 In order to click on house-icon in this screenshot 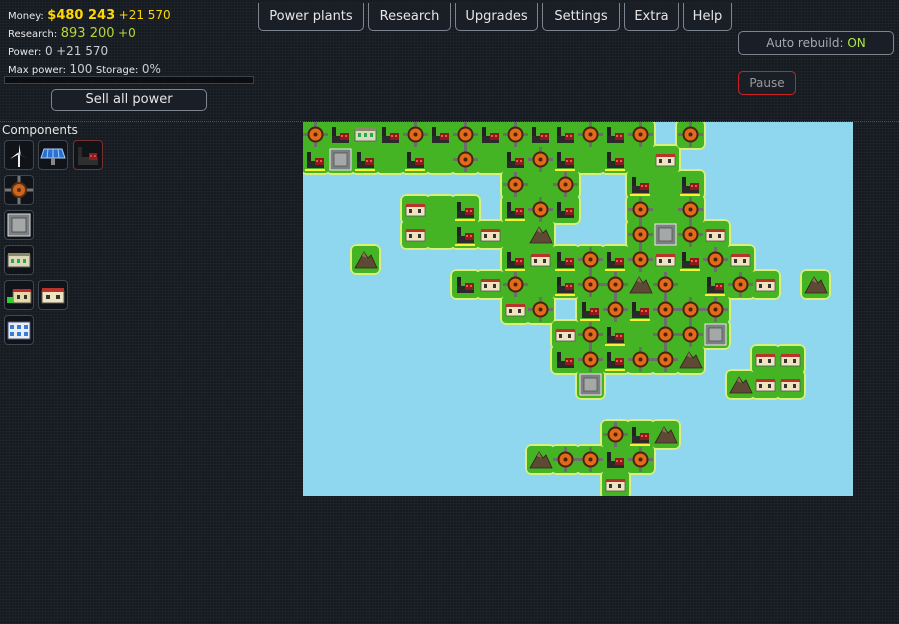, I will do `click(53, 296)`.